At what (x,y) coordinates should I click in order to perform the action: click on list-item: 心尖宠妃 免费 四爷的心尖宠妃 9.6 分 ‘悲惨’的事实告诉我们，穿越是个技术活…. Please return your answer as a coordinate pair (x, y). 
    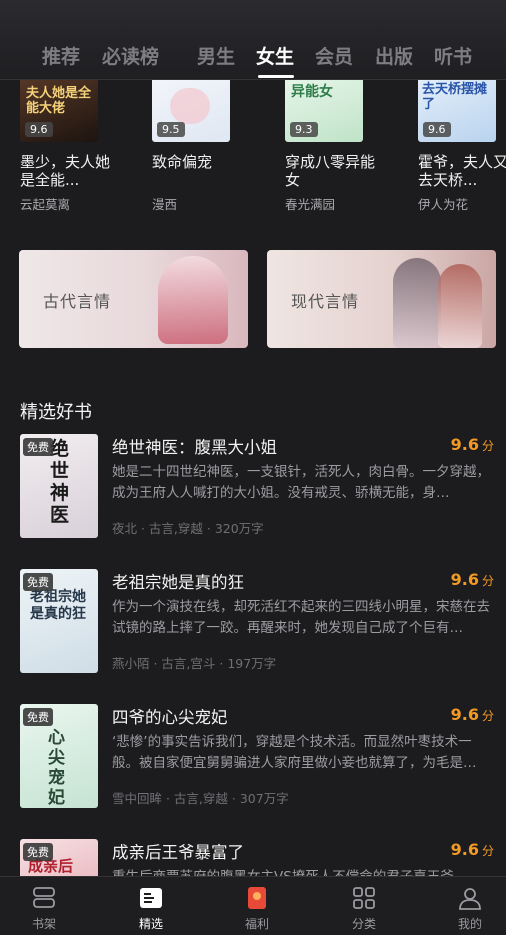
    Looking at the image, I should click on (253, 759).